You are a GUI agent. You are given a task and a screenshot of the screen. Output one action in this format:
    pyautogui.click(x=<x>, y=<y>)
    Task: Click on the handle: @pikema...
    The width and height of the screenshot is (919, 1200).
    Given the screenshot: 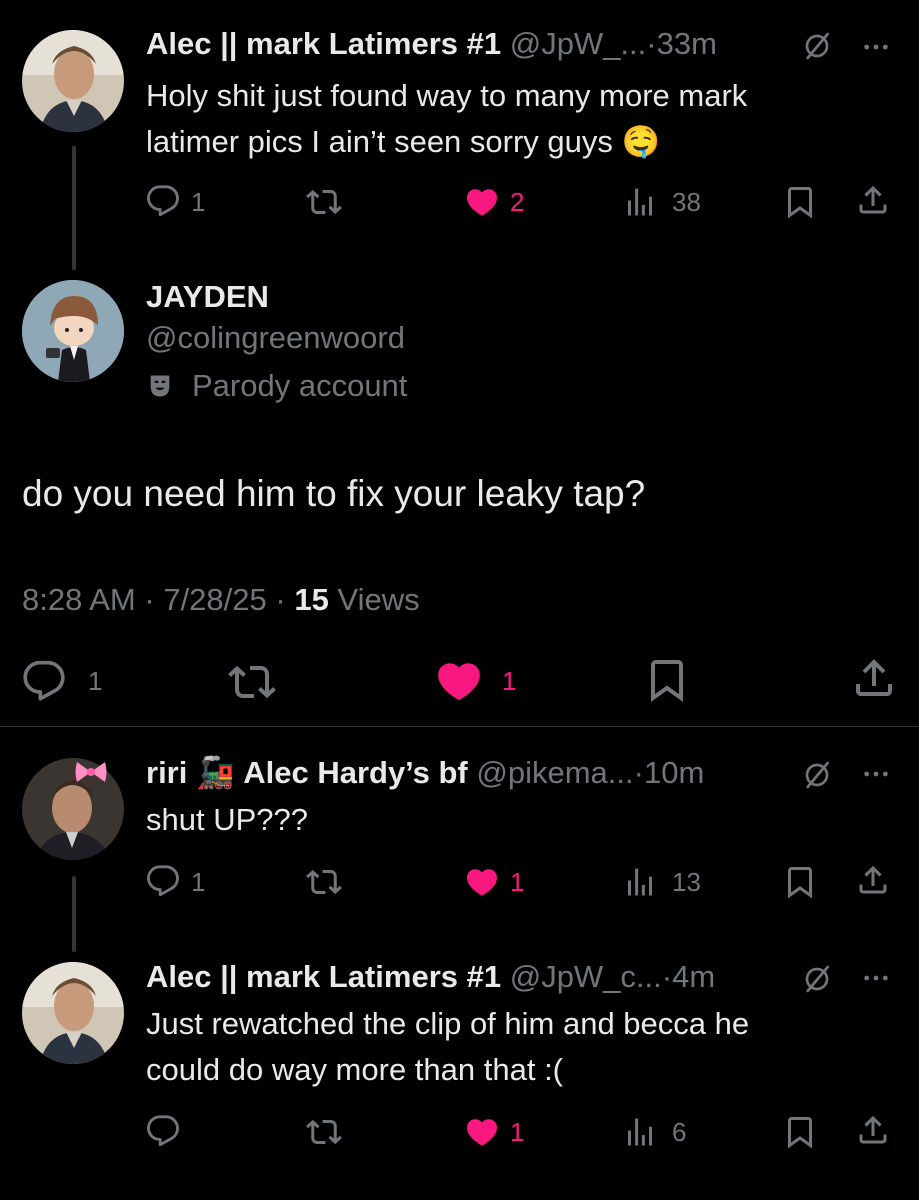 What is the action you would take?
    pyautogui.click(x=554, y=772)
    